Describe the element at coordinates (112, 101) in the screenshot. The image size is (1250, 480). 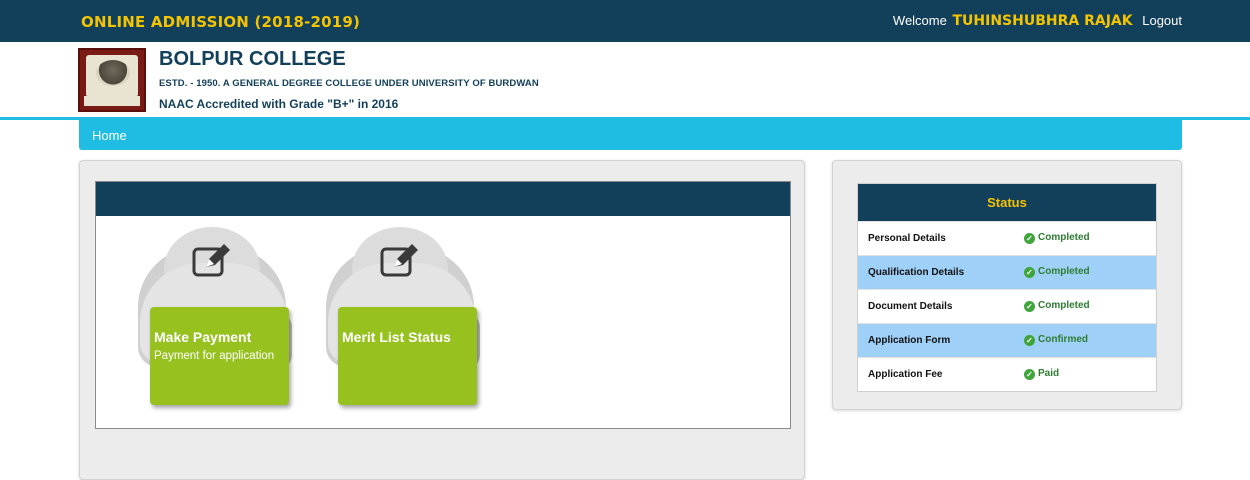
I see `emblem-band` at that location.